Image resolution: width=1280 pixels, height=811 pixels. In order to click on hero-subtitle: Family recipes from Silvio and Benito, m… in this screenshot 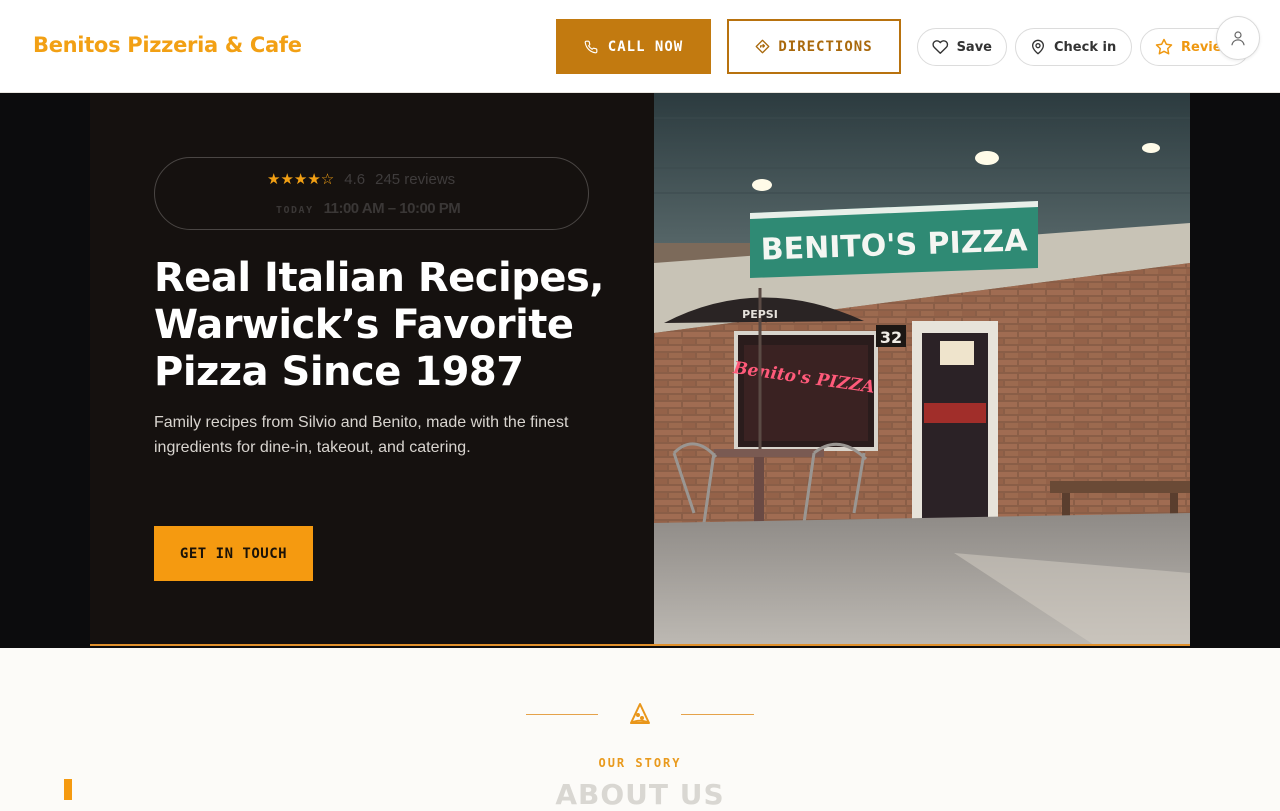, I will do `click(361, 435)`.